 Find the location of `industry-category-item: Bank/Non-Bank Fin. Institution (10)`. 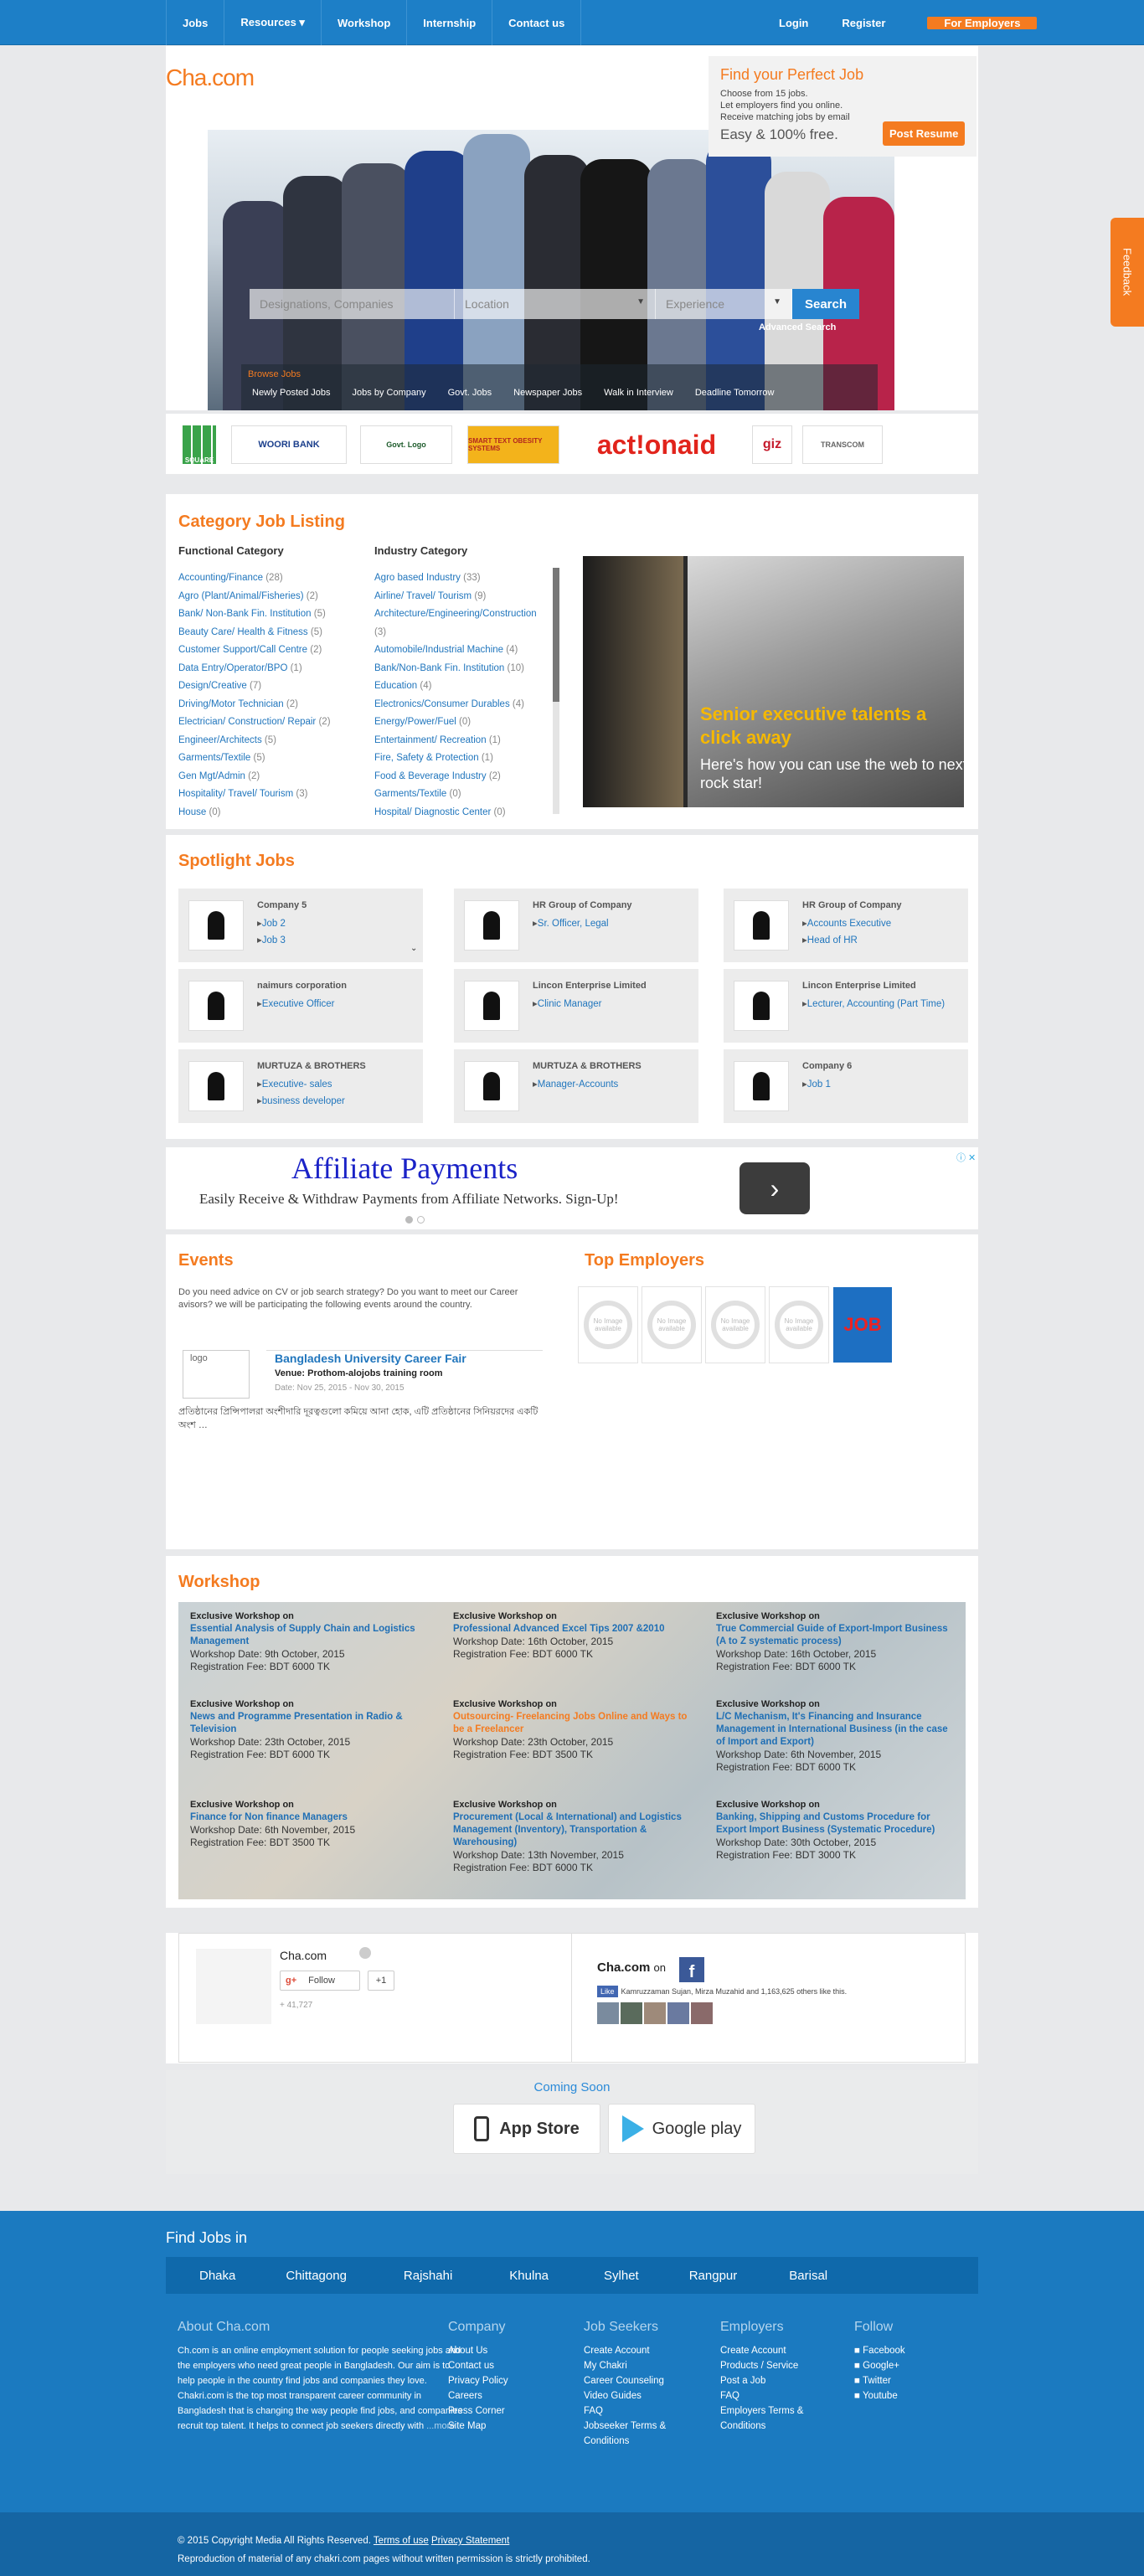

industry-category-item: Bank/Non-Bank Fin. Institution (10) is located at coordinates (462, 669).